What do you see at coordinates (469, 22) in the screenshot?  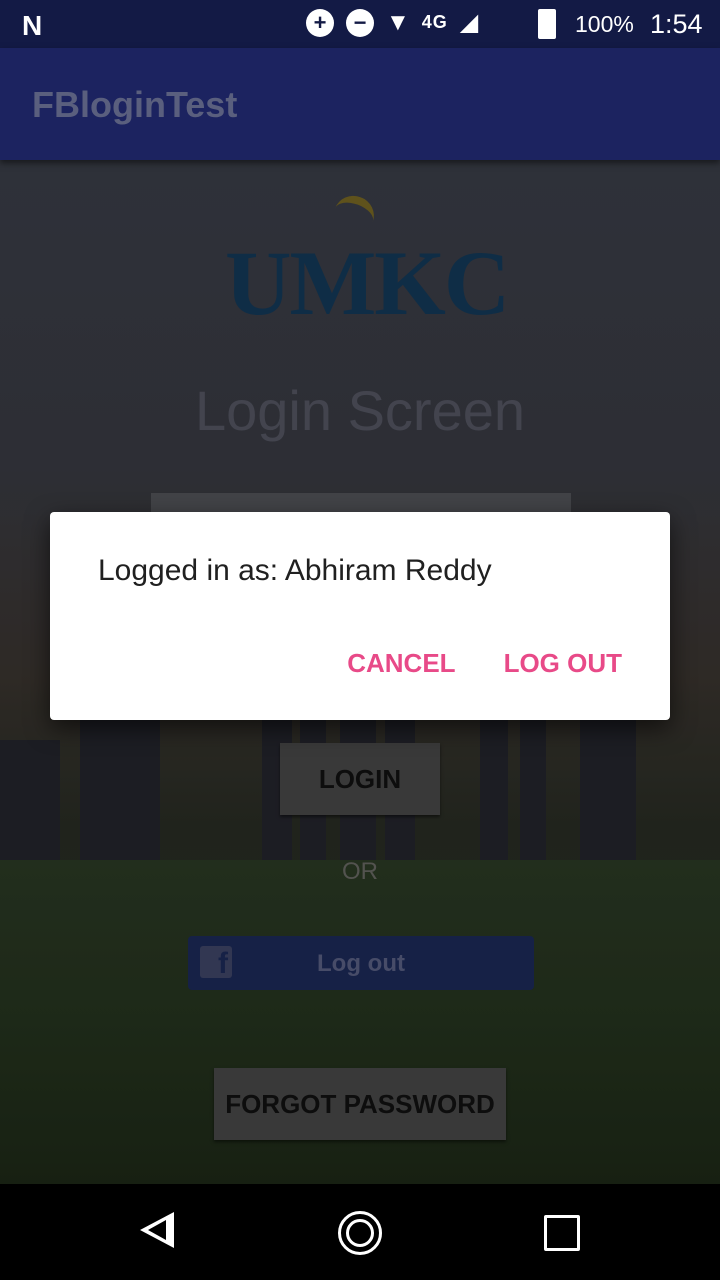 I see `signal-icon: ◢` at bounding box center [469, 22].